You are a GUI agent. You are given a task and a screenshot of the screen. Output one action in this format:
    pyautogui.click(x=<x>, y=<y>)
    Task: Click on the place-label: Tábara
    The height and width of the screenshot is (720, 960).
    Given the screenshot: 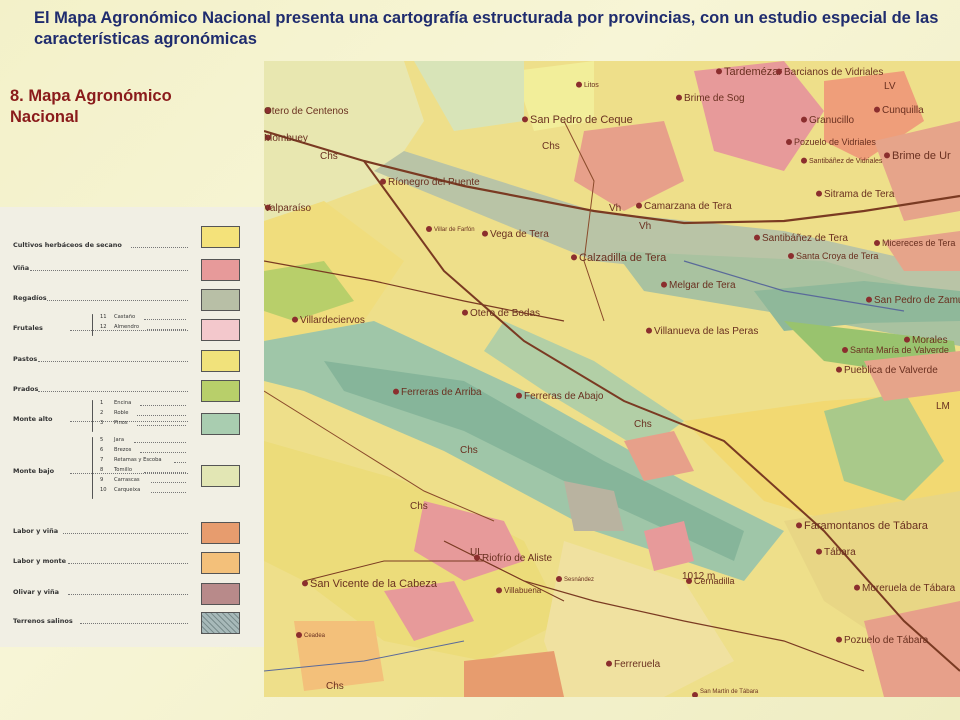 What is the action you would take?
    pyautogui.click(x=840, y=552)
    